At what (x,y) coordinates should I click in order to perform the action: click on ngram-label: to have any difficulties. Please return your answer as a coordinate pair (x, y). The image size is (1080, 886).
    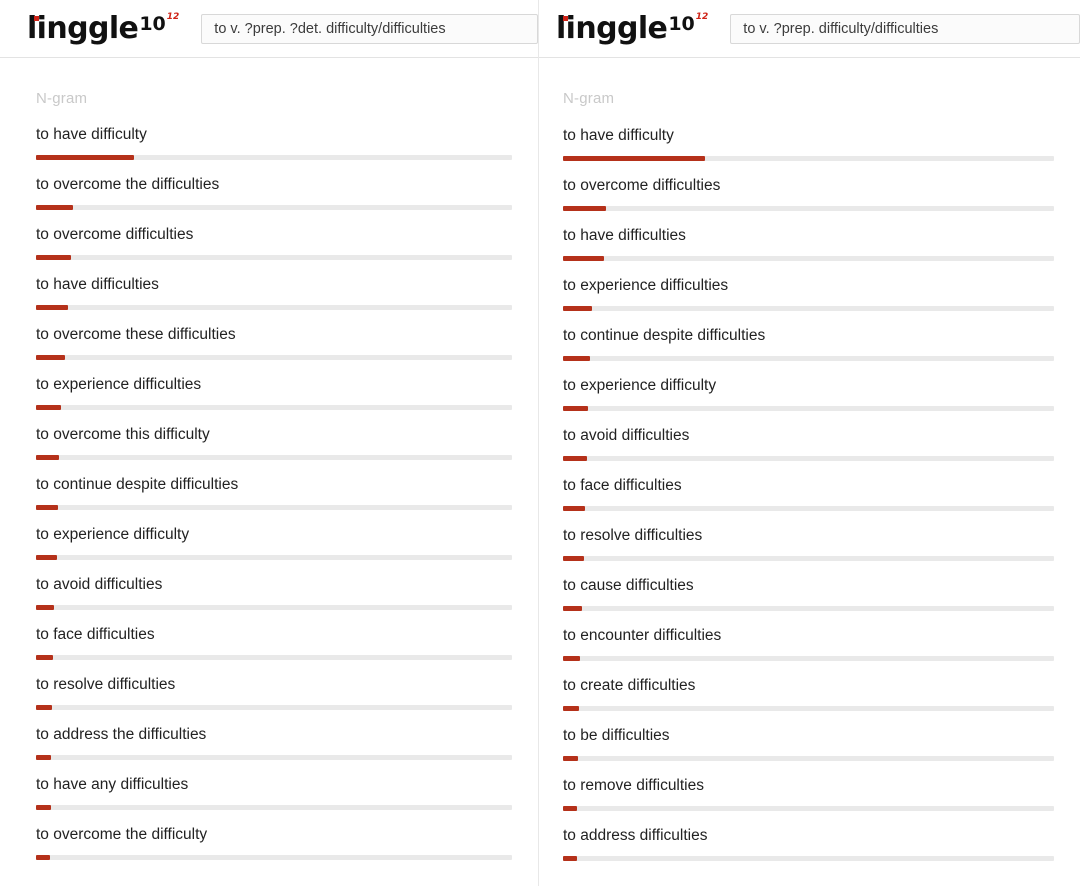
    Looking at the image, I should click on (112, 784).